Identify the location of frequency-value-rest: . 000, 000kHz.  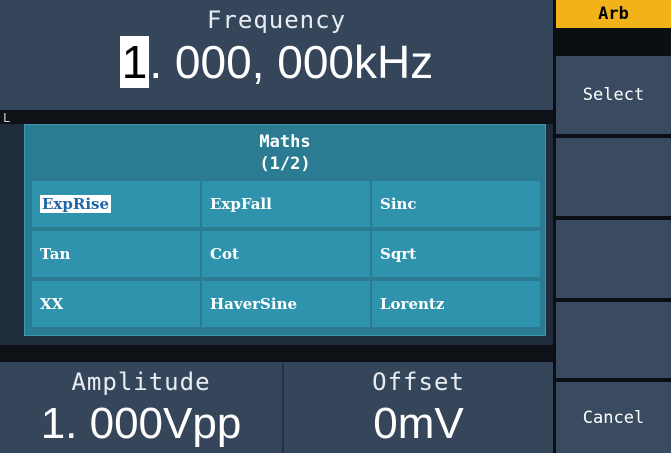
(291, 62).